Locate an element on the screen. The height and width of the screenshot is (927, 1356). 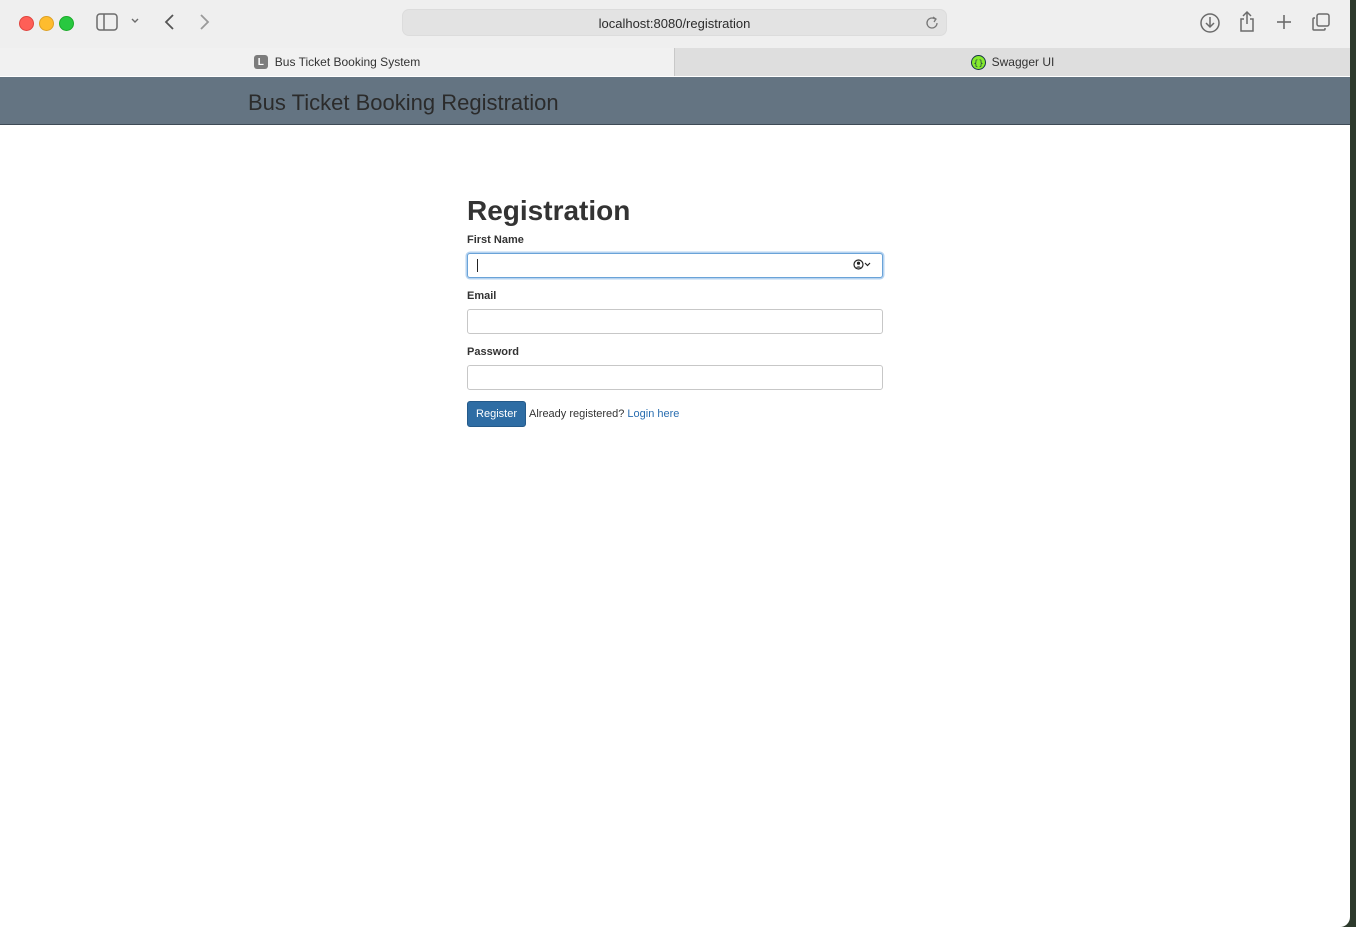
share-icon is located at coordinates (1247, 22).